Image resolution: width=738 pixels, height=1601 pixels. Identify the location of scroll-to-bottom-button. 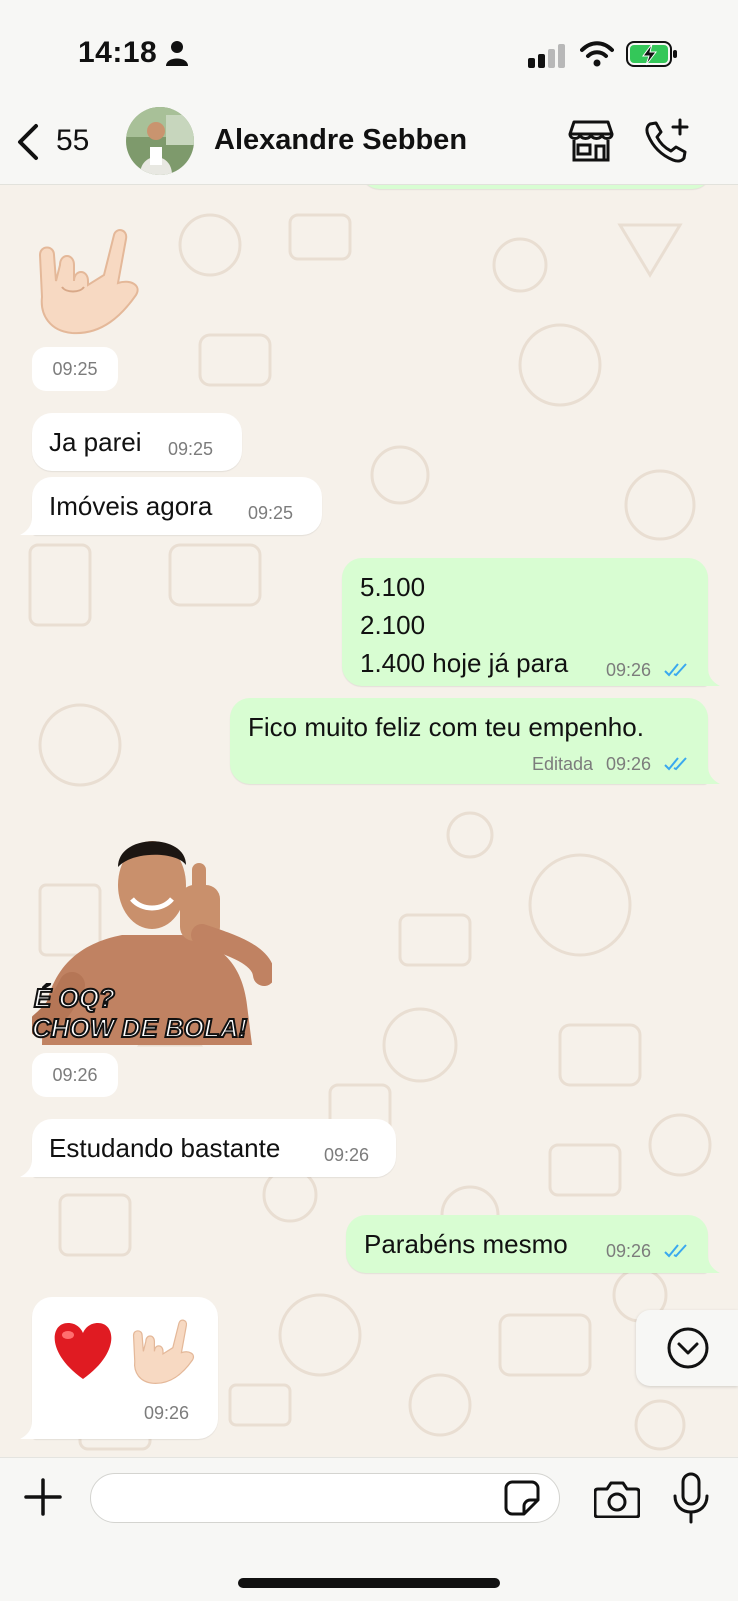
(687, 1348).